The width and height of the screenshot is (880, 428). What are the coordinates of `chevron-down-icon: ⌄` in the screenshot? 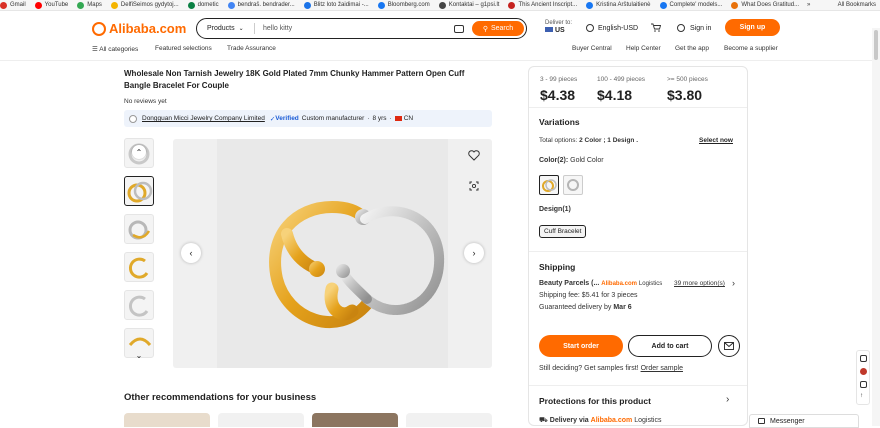 It's located at (139, 355).